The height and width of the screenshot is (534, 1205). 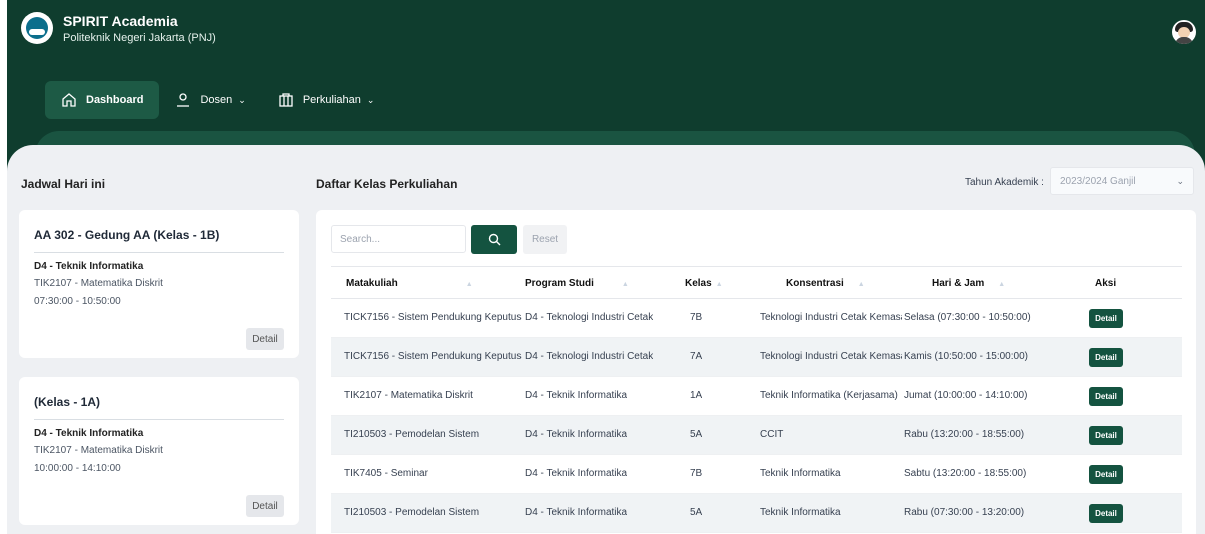 I want to click on nav-dosen: Dosen ⌄, so click(x=210, y=100).